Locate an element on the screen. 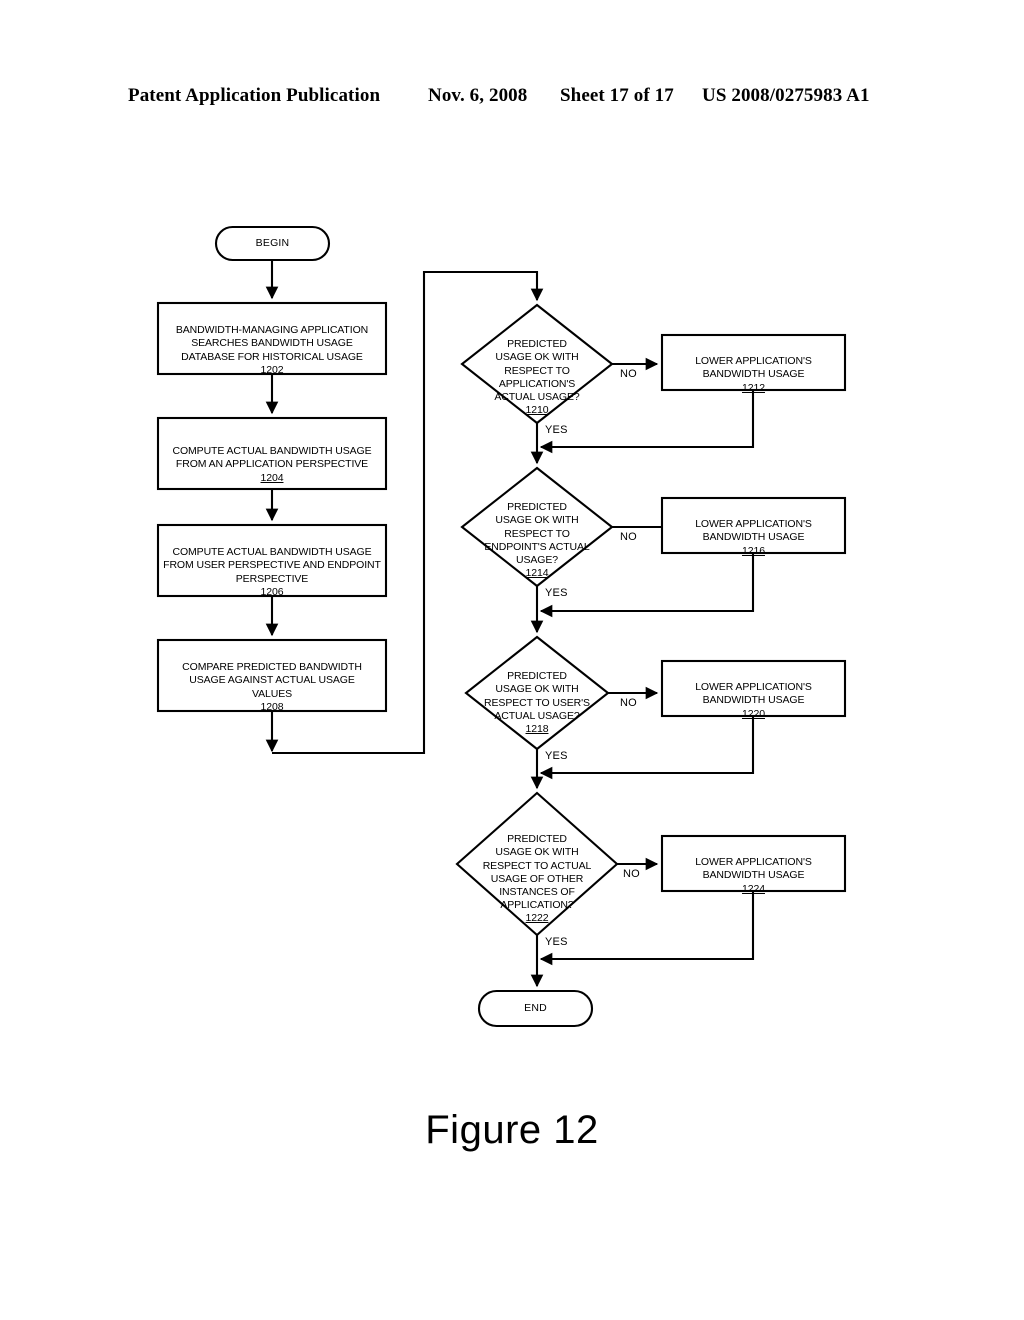 The width and height of the screenshot is (1024, 1320). action-1224-text: LOWER APPLICATION'S BANDWIDTH USAGE 1224 is located at coordinates (753, 876).